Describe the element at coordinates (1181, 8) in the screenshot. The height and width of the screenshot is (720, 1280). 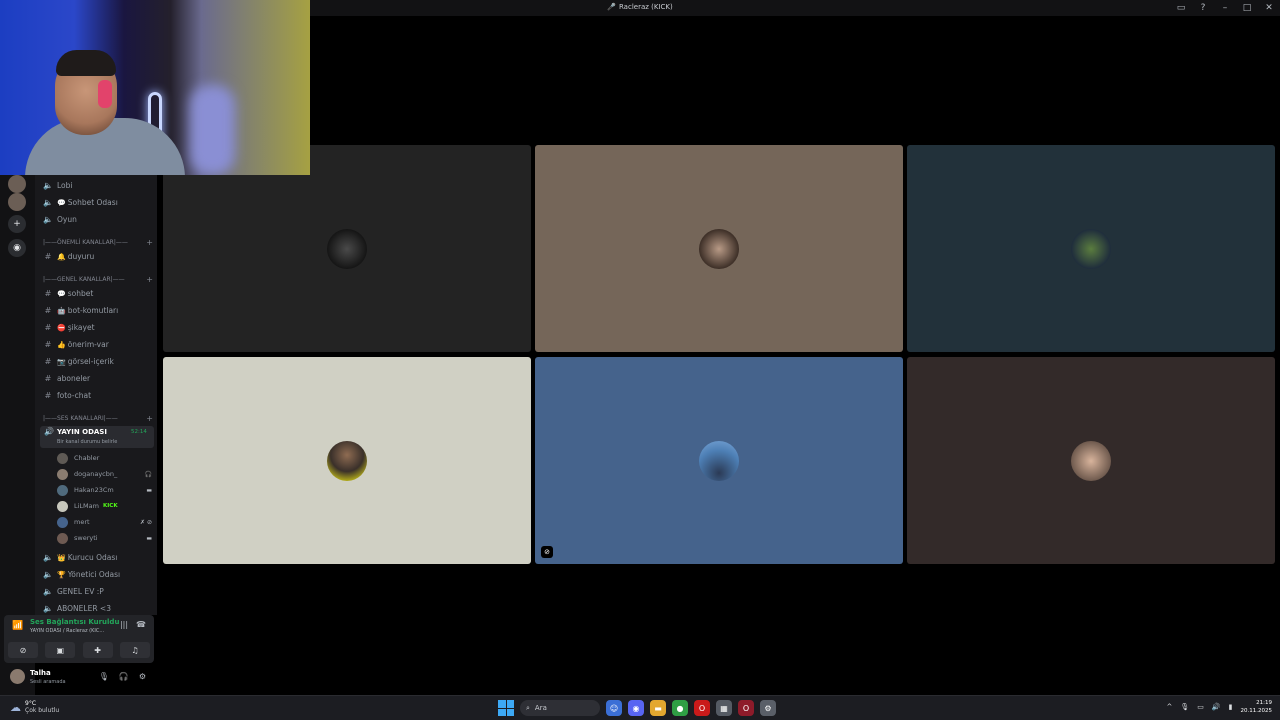
I see `inbox-icon: ▭` at that location.